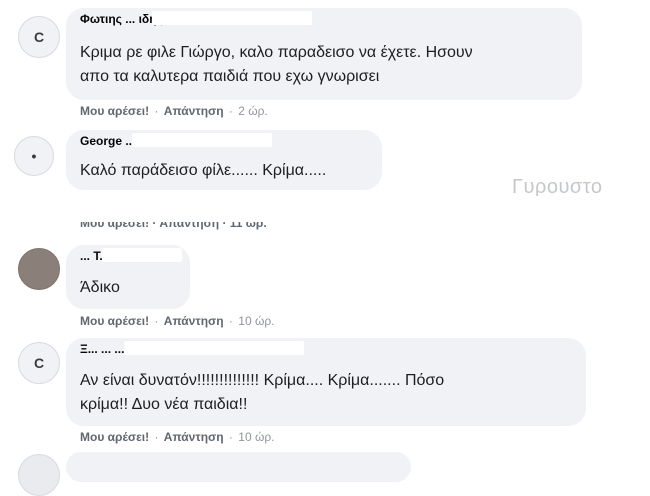  What do you see at coordinates (121, 20) in the screenshot?
I see `comment-author: Φωτιης ... ιδης` at bounding box center [121, 20].